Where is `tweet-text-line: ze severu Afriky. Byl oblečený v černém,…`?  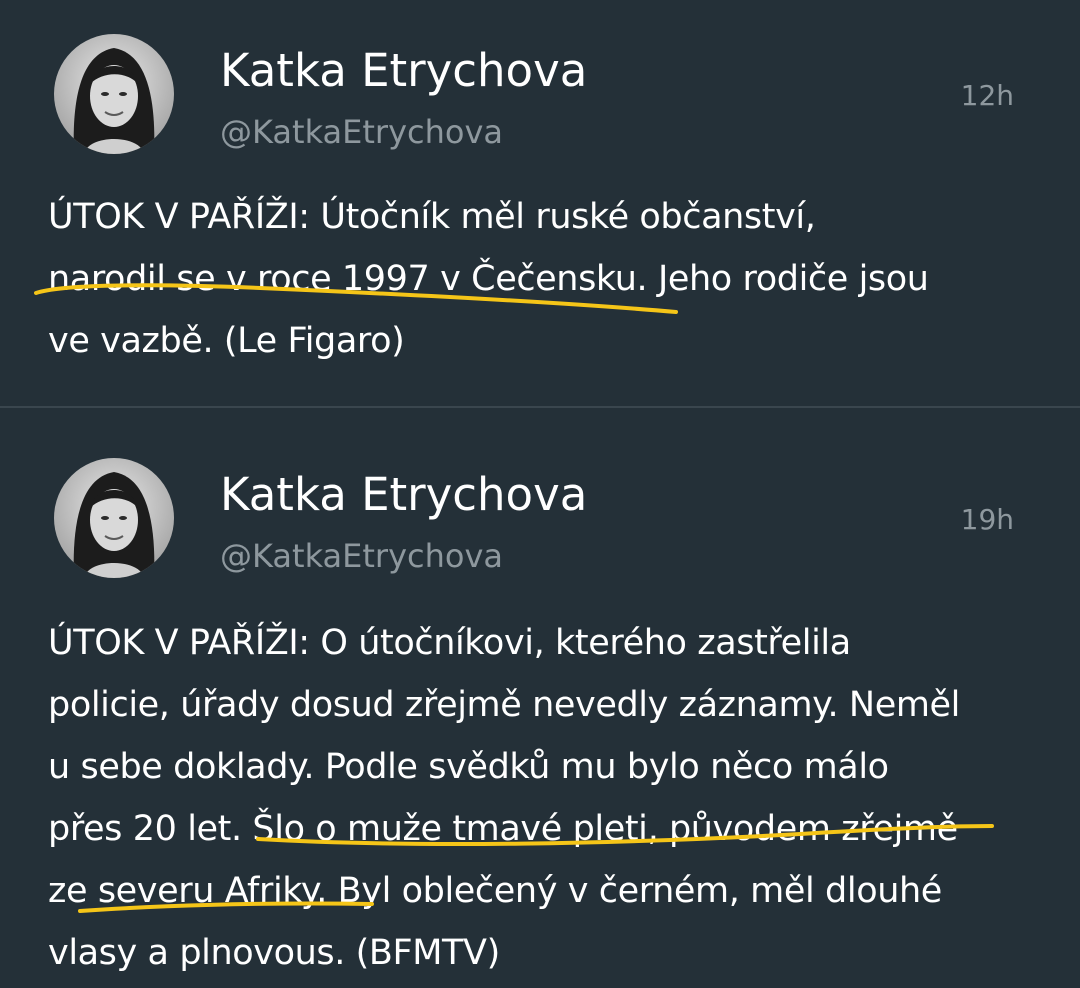 tweet-text-line: ze severu Afriky. Byl oblečený v černém,… is located at coordinates (495, 891).